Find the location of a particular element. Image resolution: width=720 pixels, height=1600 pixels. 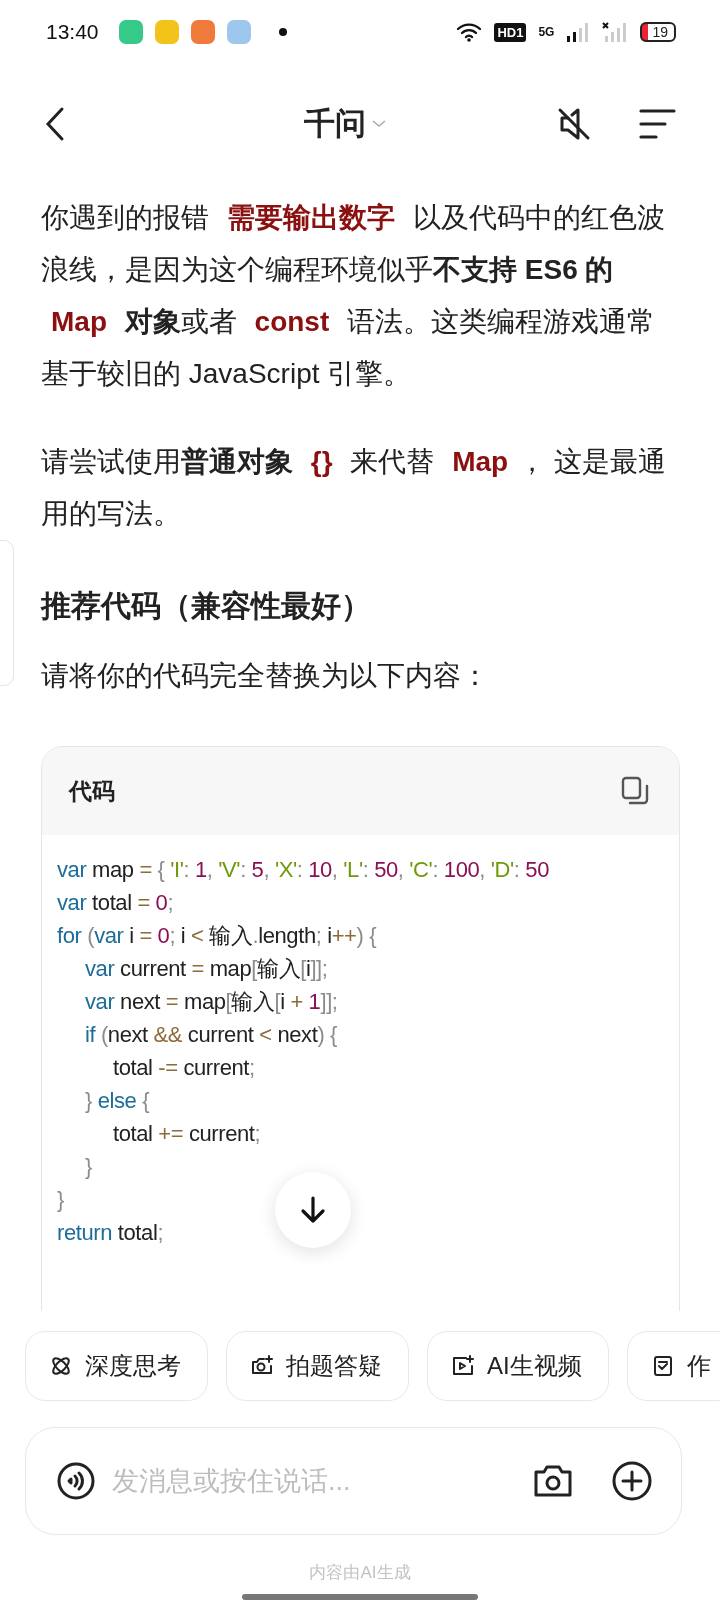

code-line: var map = { 'I': 1, 'V': 5, 'X': 10, 'L': 50, 'C': 100, 'D': 50 is located at coordinates (303, 870).